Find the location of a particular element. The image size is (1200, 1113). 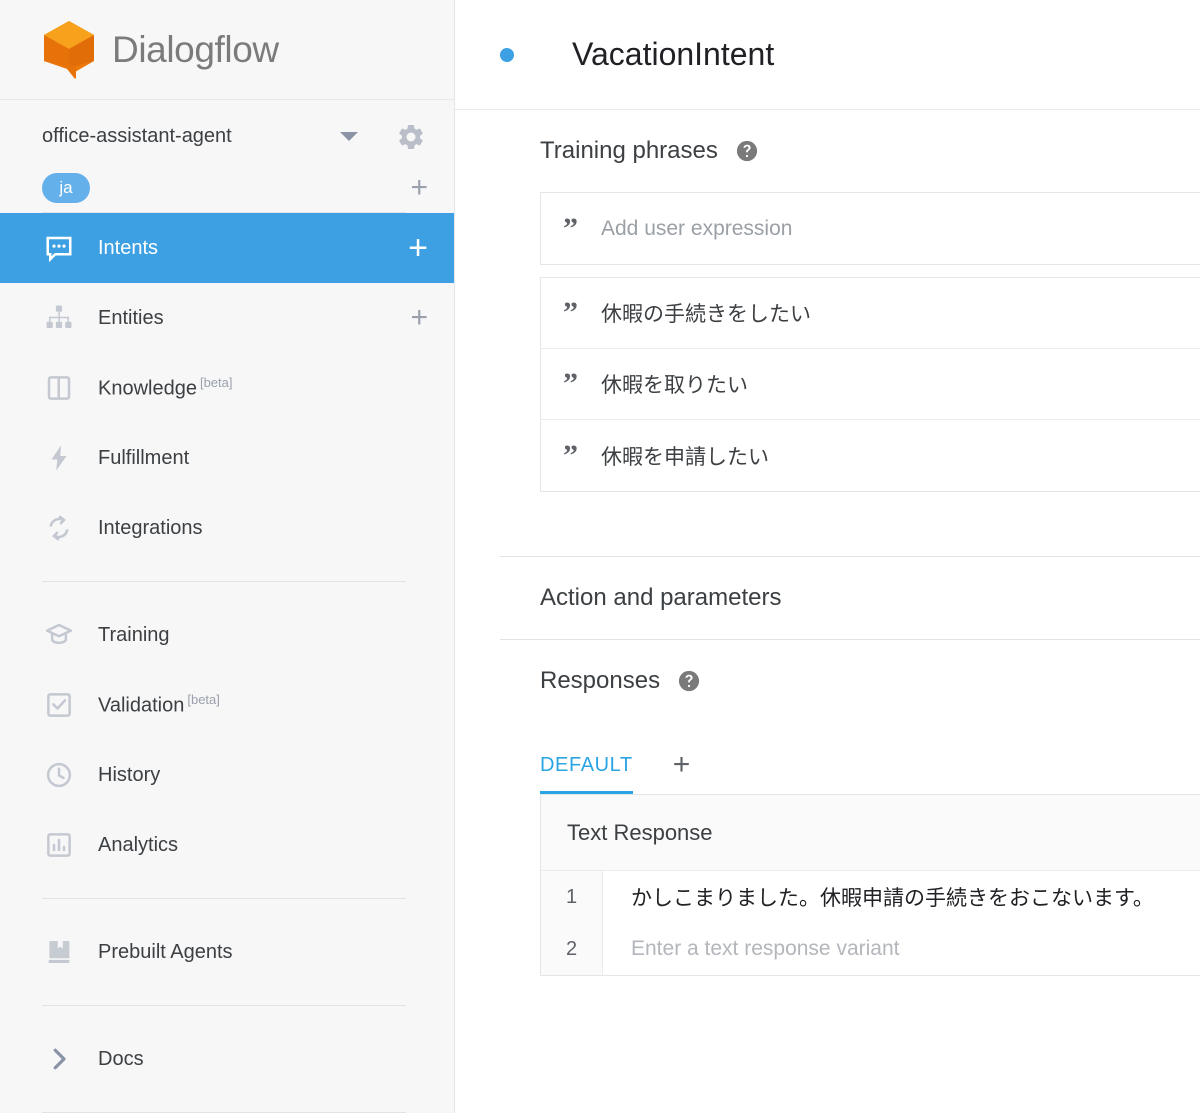

agent-selector: office-assistant-agent is located at coordinates (227, 136).